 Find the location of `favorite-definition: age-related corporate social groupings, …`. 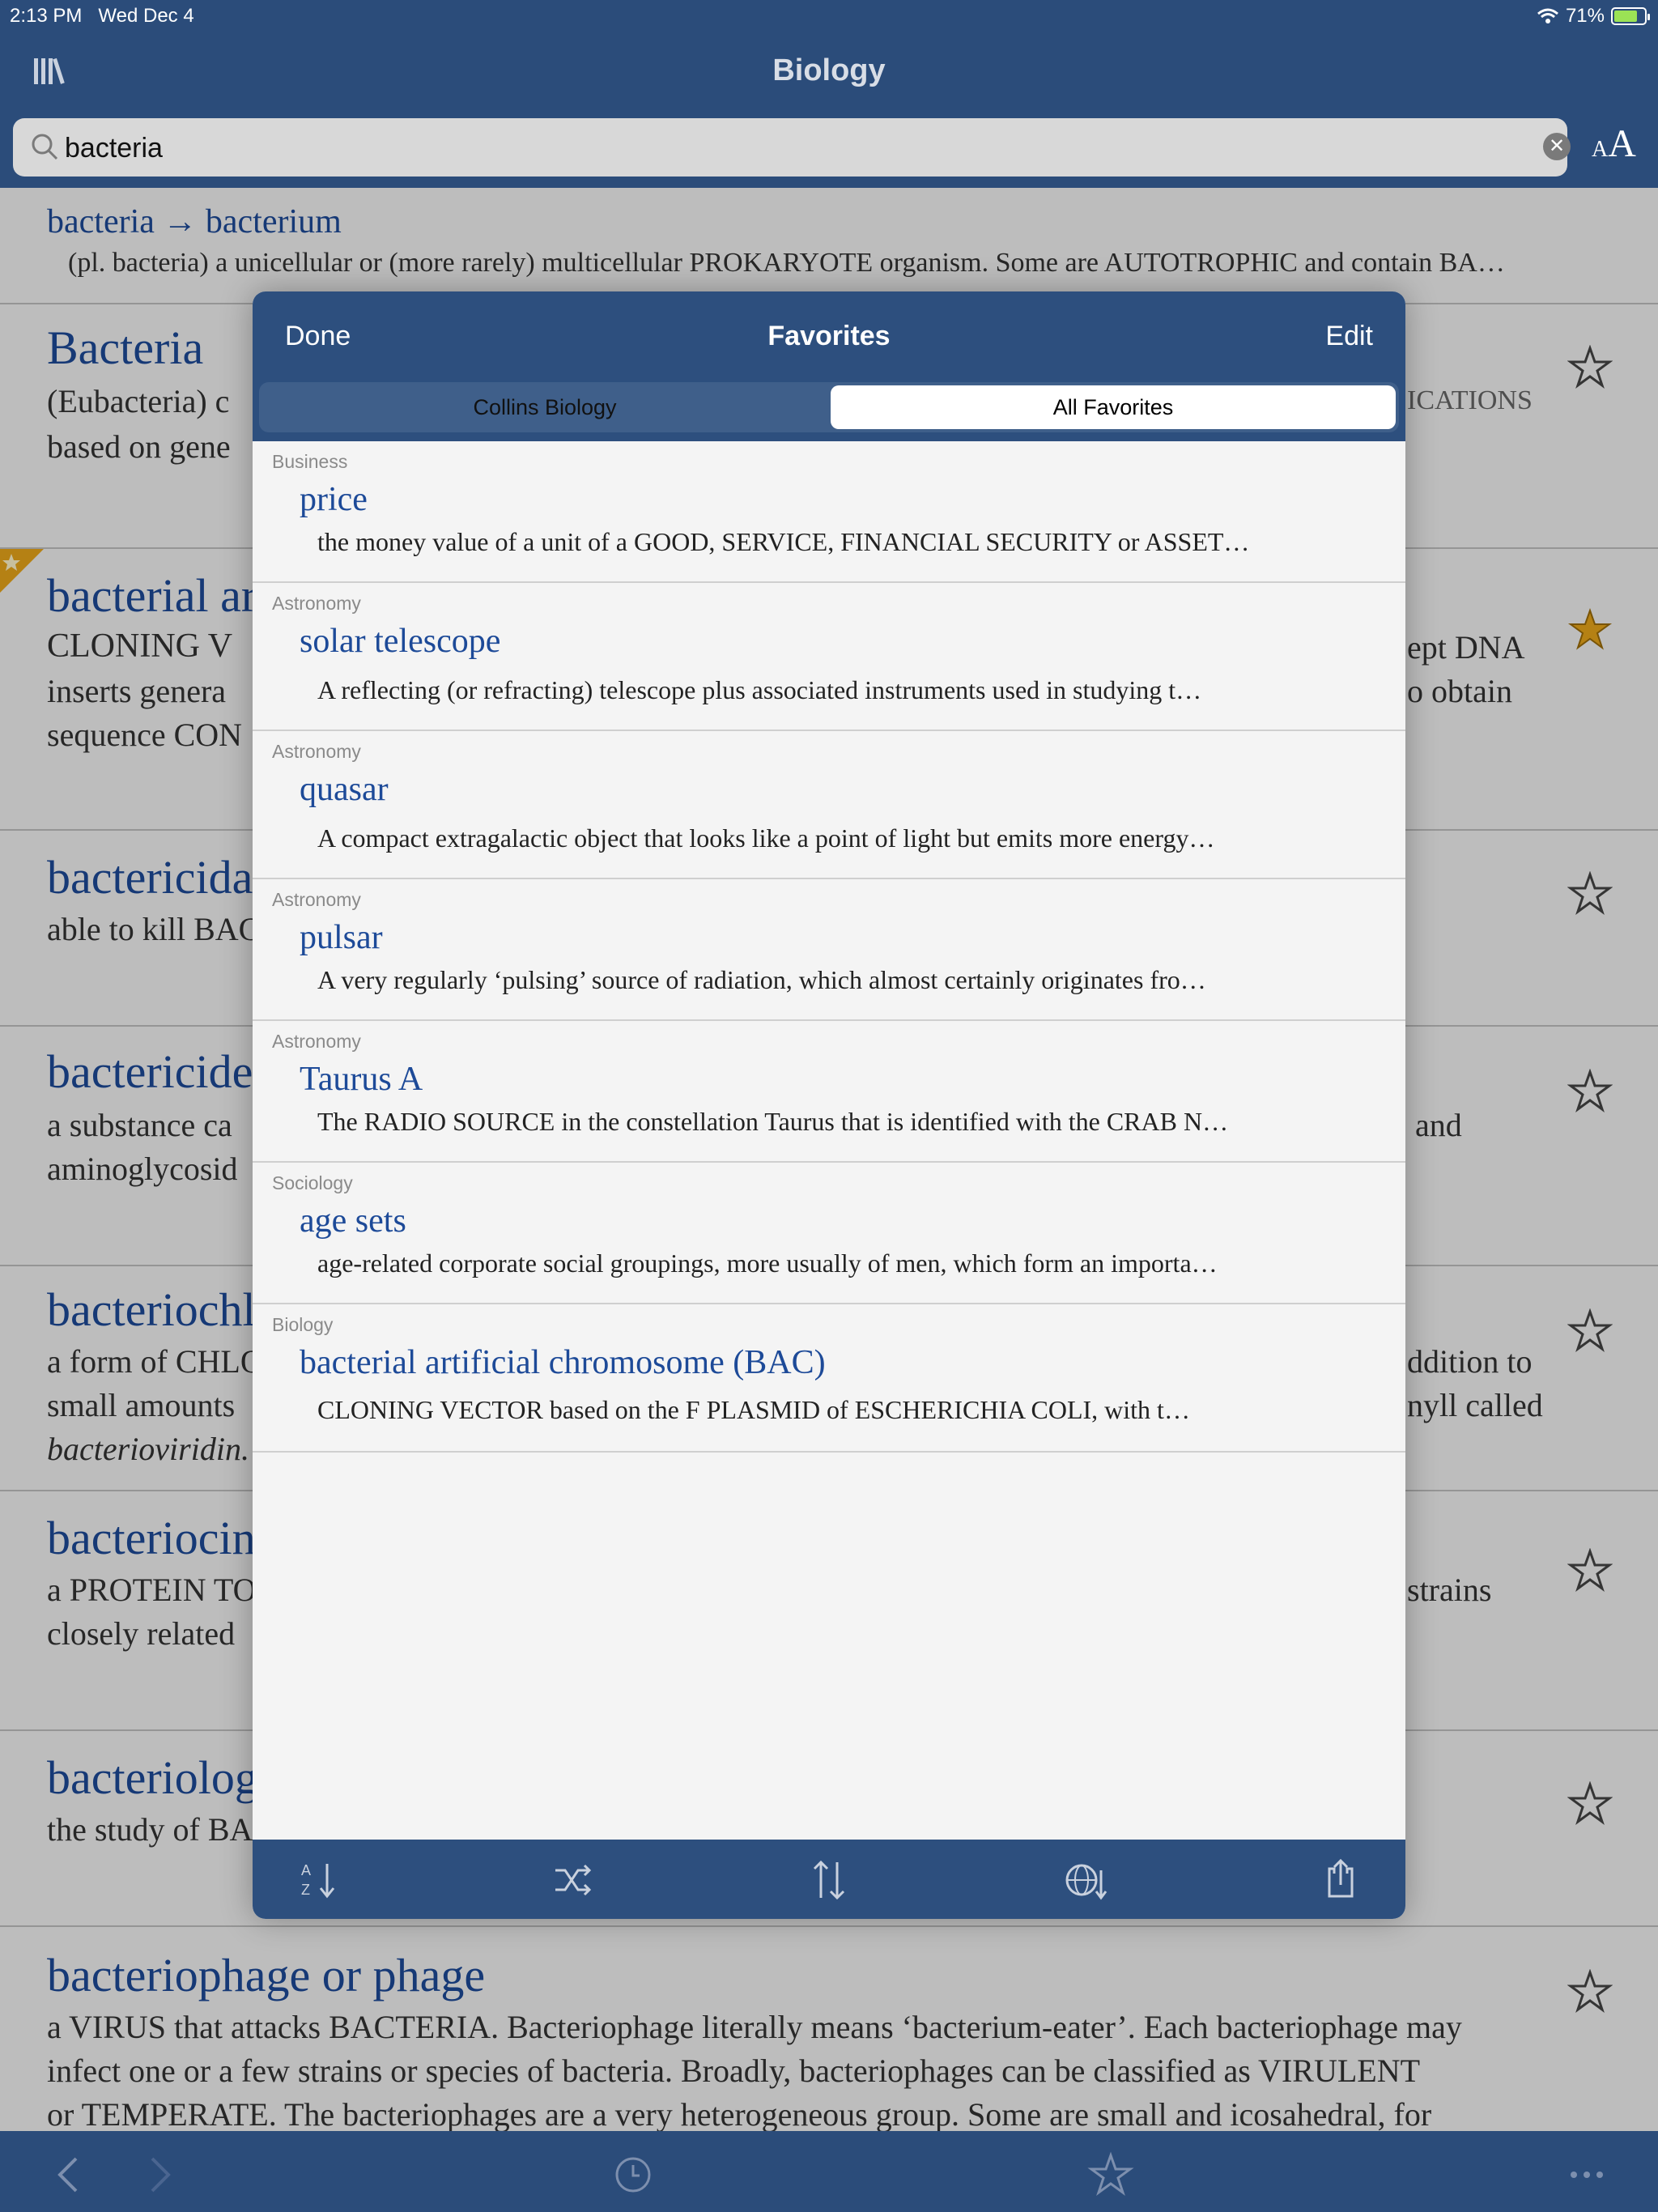

favorite-definition: age-related corporate social groupings, … is located at coordinates (767, 1263).